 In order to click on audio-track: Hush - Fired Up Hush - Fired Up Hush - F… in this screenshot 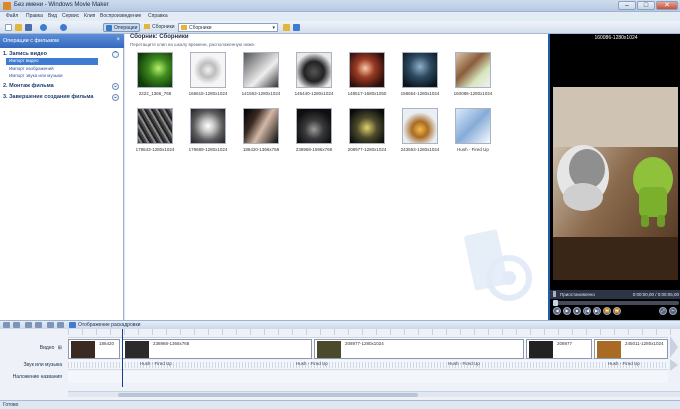, I will do `click(368, 365)`.